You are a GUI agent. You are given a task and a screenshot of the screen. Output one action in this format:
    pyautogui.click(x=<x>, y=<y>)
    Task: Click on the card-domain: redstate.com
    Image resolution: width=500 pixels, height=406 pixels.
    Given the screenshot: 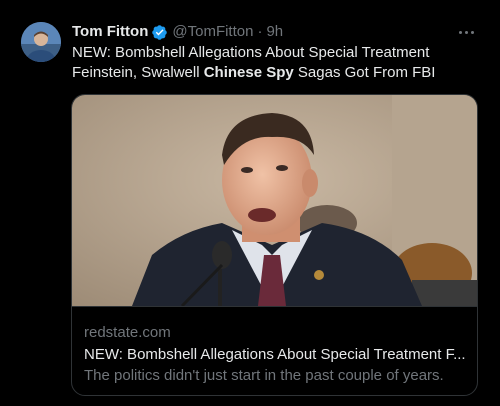 What is the action you would take?
    pyautogui.click(x=127, y=332)
    